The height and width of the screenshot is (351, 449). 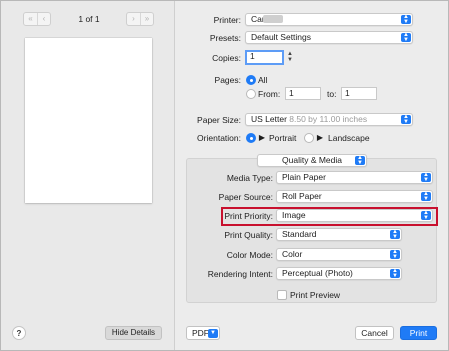 I want to click on paper-source-value: Roll Paper, so click(x=302, y=196).